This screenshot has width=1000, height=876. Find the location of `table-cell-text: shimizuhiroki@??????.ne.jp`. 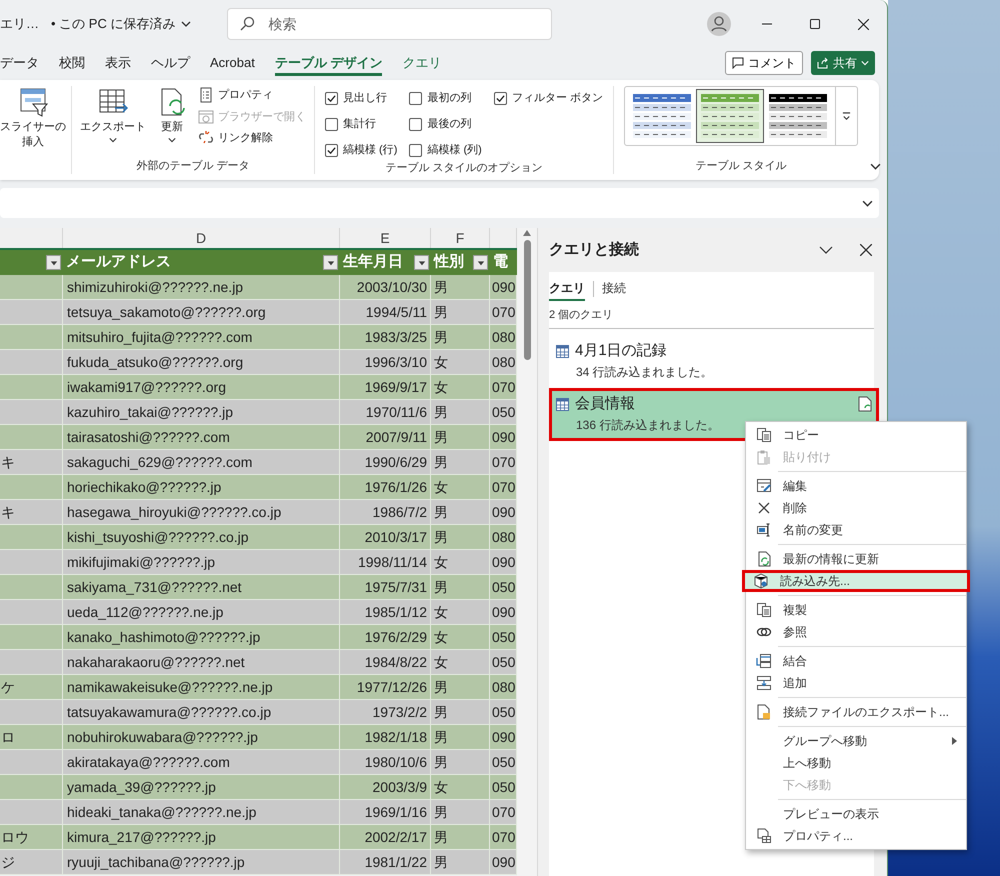

table-cell-text: shimizuhiroki@??????.ne.jp is located at coordinates (155, 287).